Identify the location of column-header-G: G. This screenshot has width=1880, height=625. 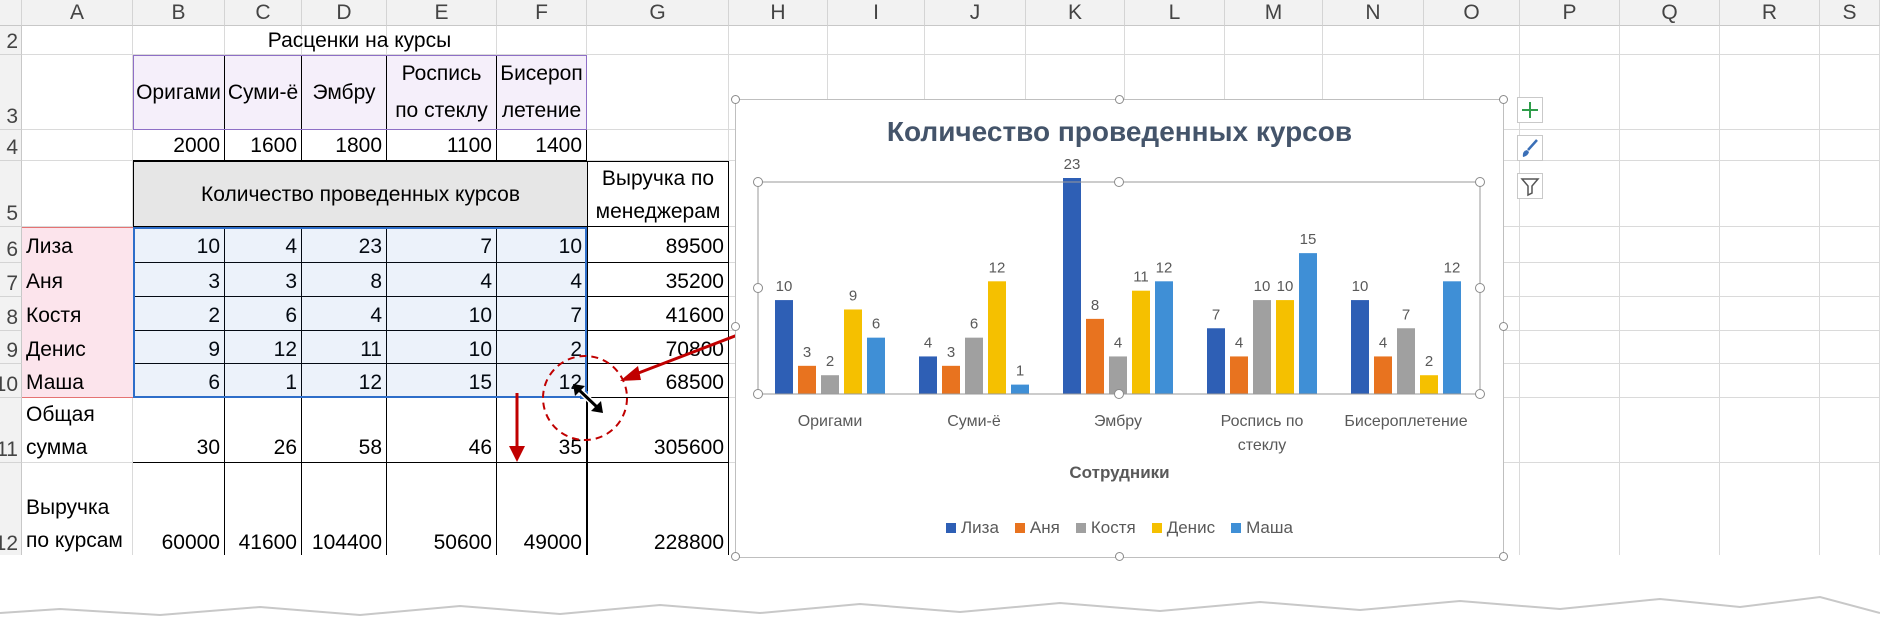
(658, 13).